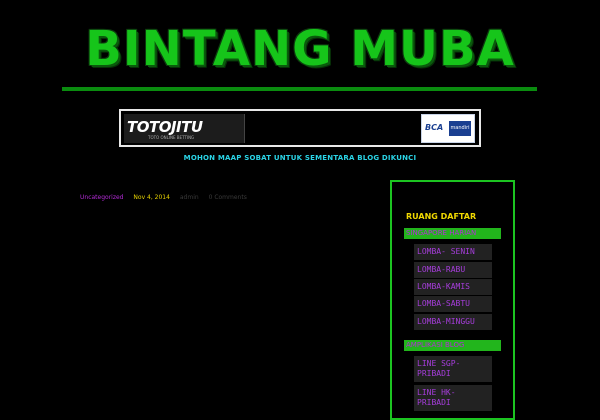 The image size is (600, 420). Describe the element at coordinates (453, 270) in the screenshot. I see `sidebar-link-lomba-rabu: LOMBA-RABU` at that location.